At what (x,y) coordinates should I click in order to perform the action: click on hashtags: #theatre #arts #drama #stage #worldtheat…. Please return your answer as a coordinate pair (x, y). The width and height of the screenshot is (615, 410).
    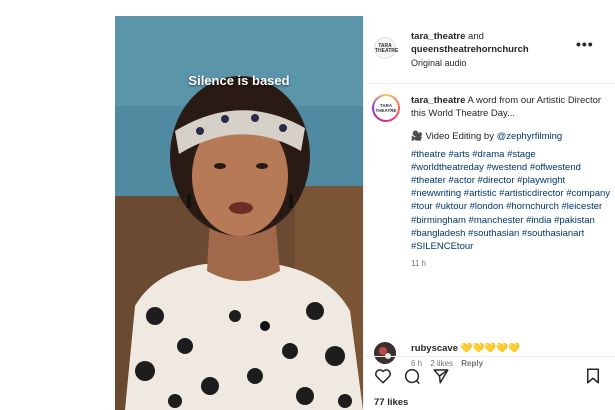
    Looking at the image, I should click on (511, 201).